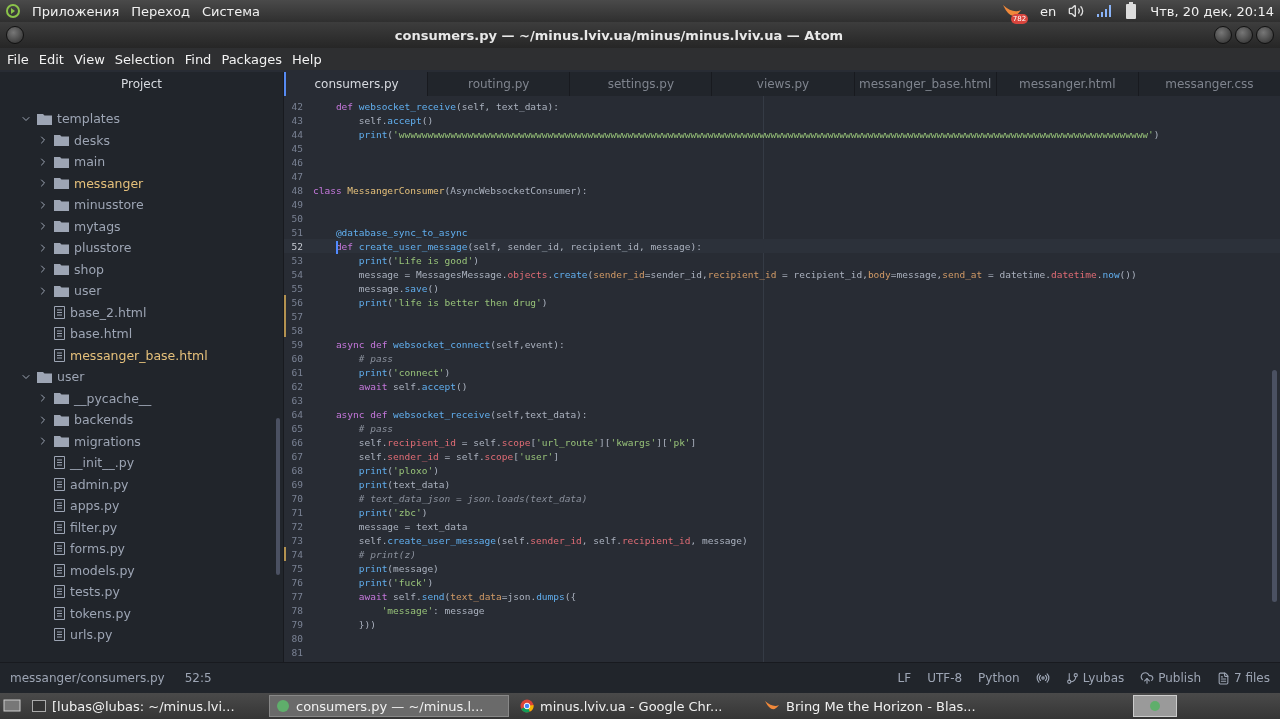 This screenshot has height=719, width=1280. I want to click on line-ending: LF, so click(904, 678).